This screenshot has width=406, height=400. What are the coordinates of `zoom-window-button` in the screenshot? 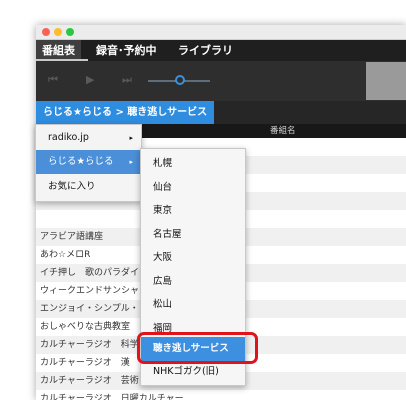 It's located at (70, 32).